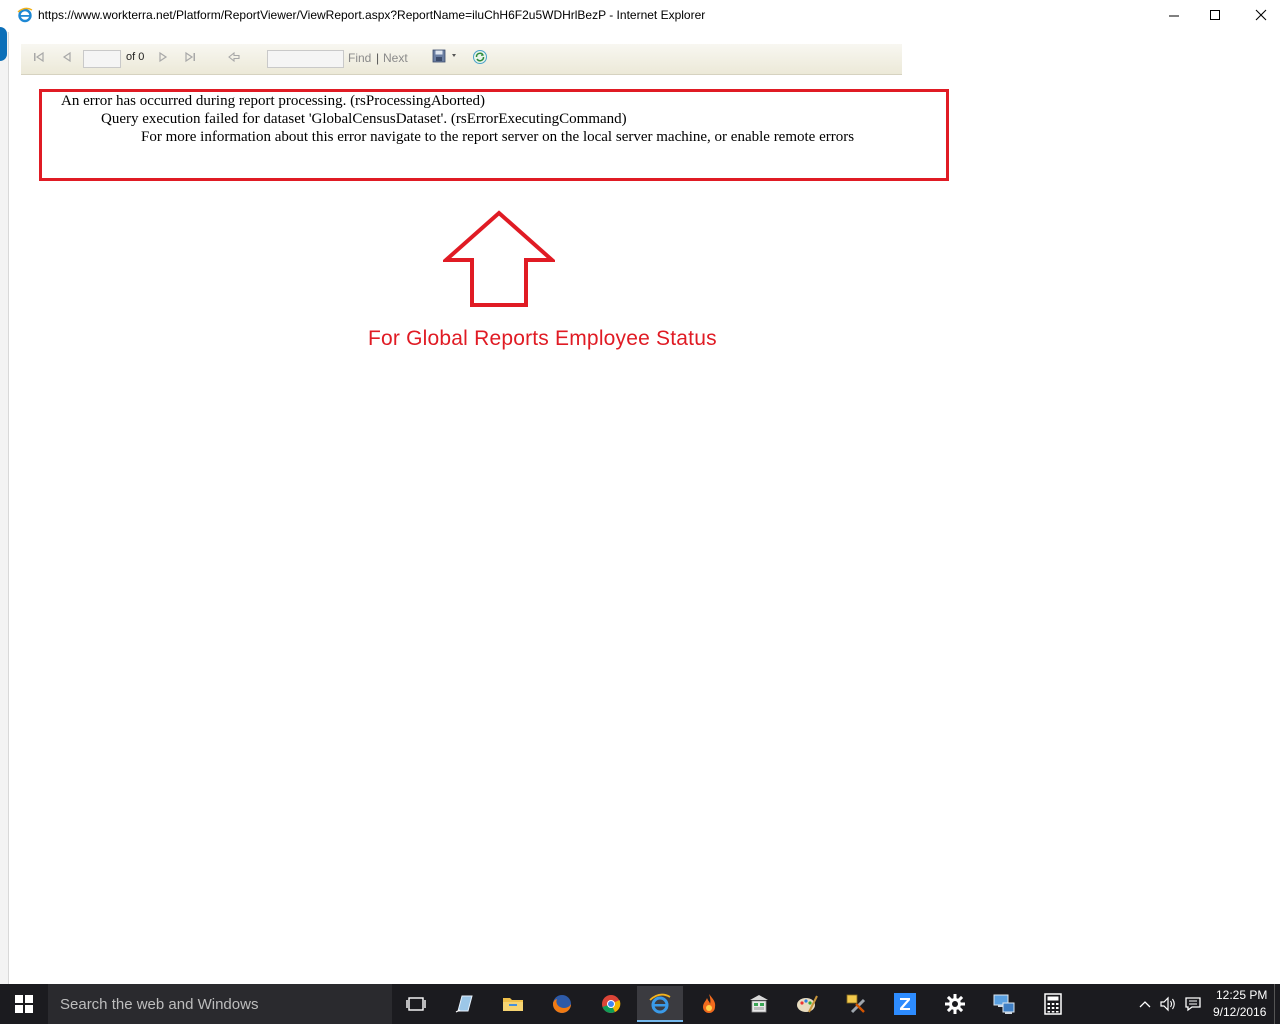 Image resolution: width=1280 pixels, height=1024 pixels. I want to click on clock-time: 12:25 PM, so click(1241, 995).